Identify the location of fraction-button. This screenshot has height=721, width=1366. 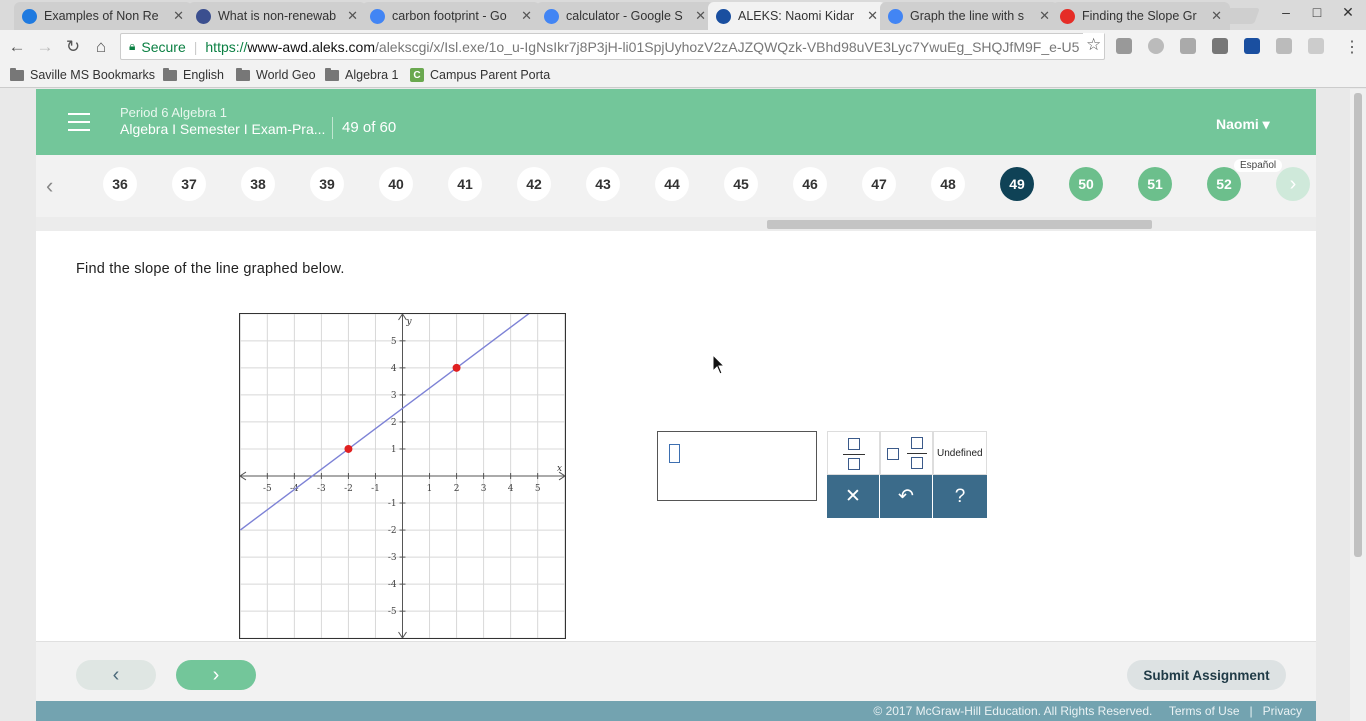
(853, 453).